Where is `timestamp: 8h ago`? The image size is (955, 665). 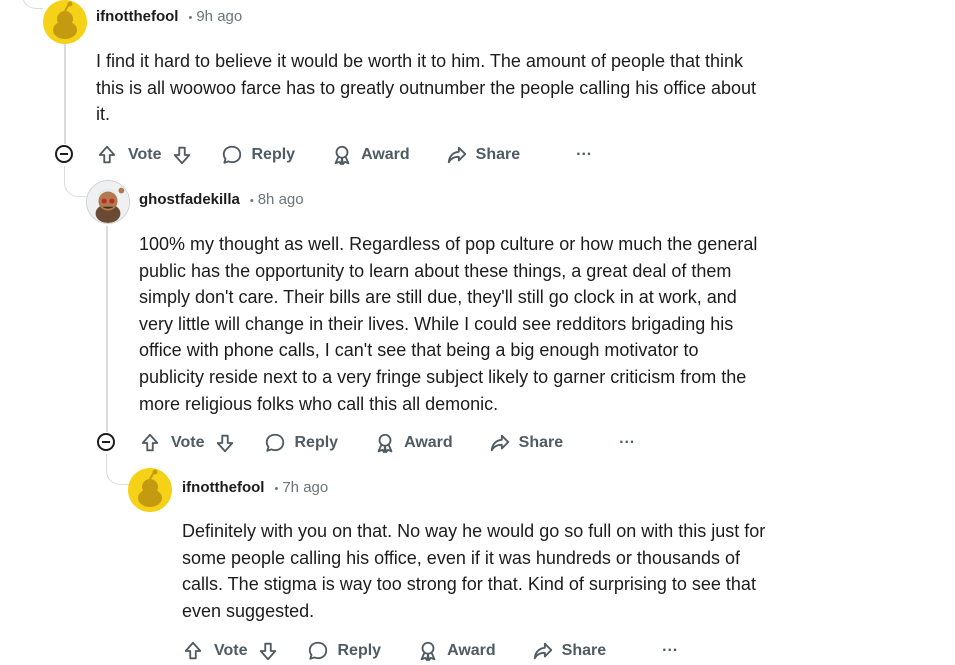 timestamp: 8h ago is located at coordinates (281, 199).